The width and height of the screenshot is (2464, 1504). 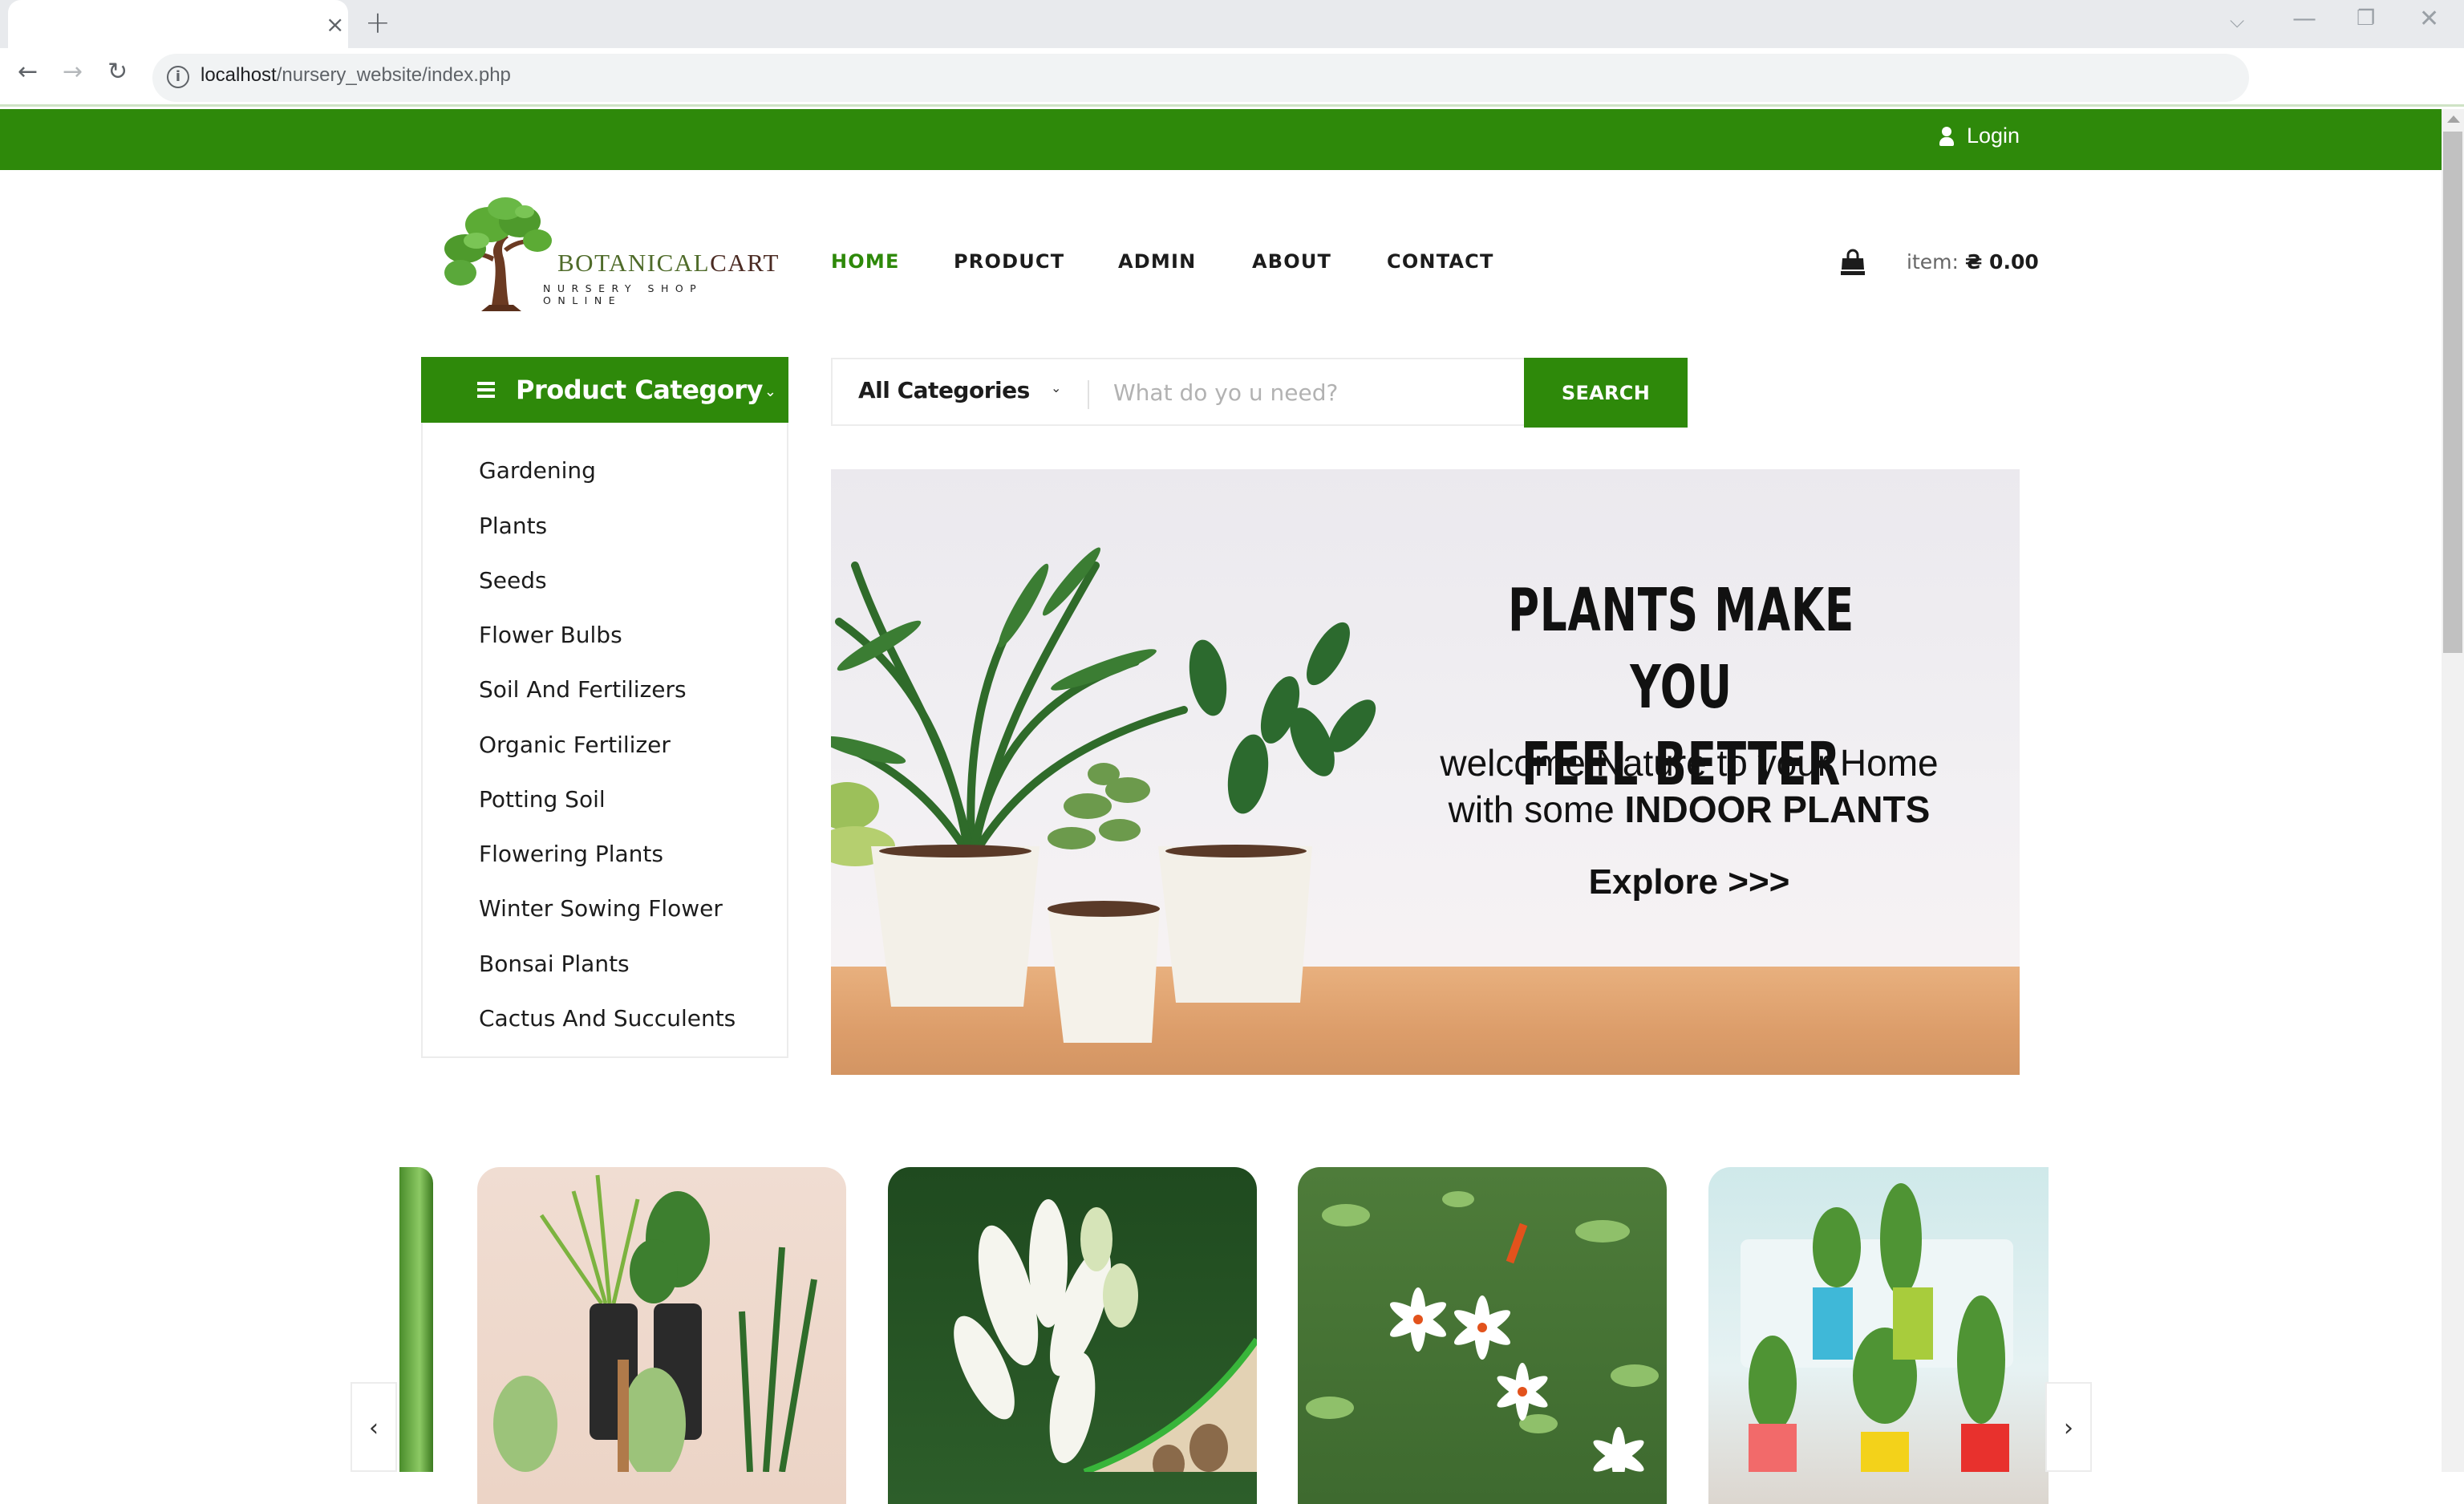 What do you see at coordinates (416, 1320) in the screenshot?
I see `carousel-card-partial` at bounding box center [416, 1320].